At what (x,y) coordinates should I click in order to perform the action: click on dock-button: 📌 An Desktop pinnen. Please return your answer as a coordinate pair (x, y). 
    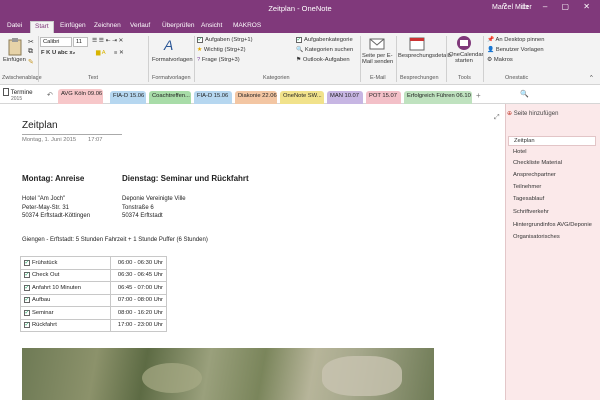
    Looking at the image, I should click on (516, 40).